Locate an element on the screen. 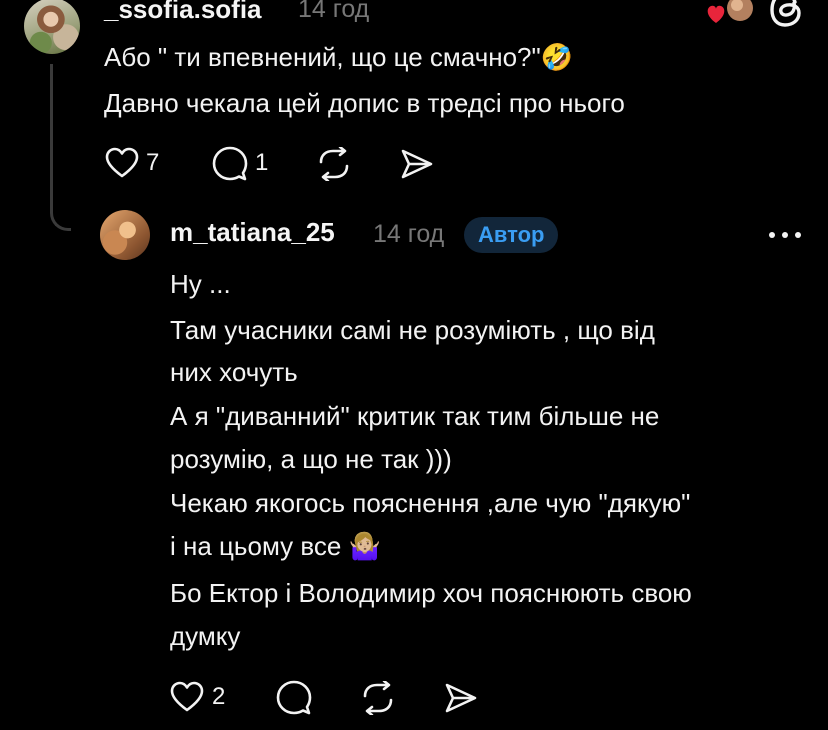  reply-text-line: них хочуть is located at coordinates (234, 372).